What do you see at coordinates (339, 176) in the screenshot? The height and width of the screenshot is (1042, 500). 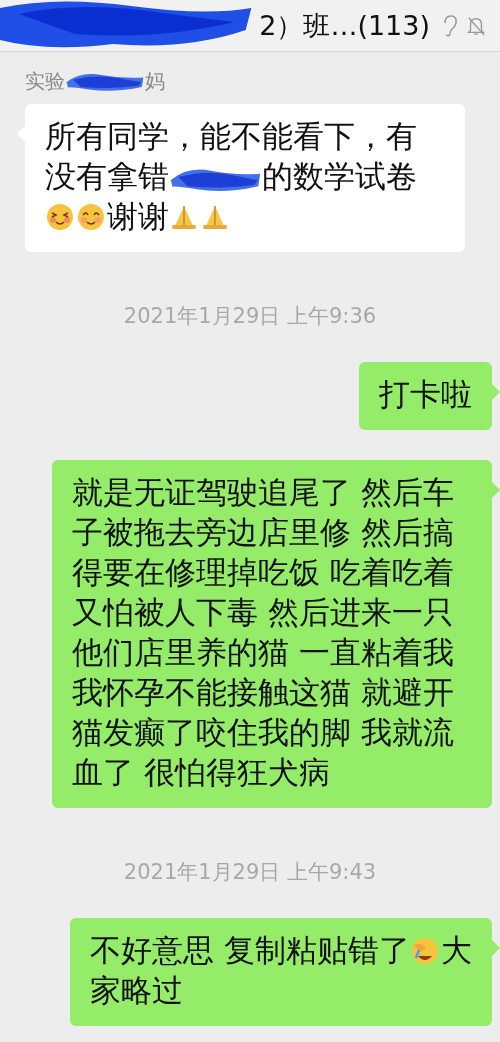 I see `message-text: 的数学试卷` at bounding box center [339, 176].